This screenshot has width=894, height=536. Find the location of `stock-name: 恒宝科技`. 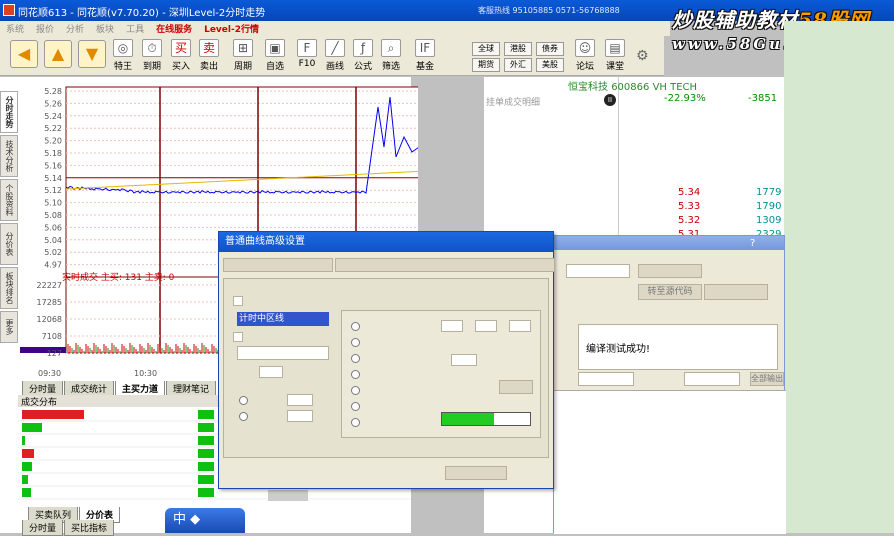

stock-name: 恒宝科技 is located at coordinates (588, 87).